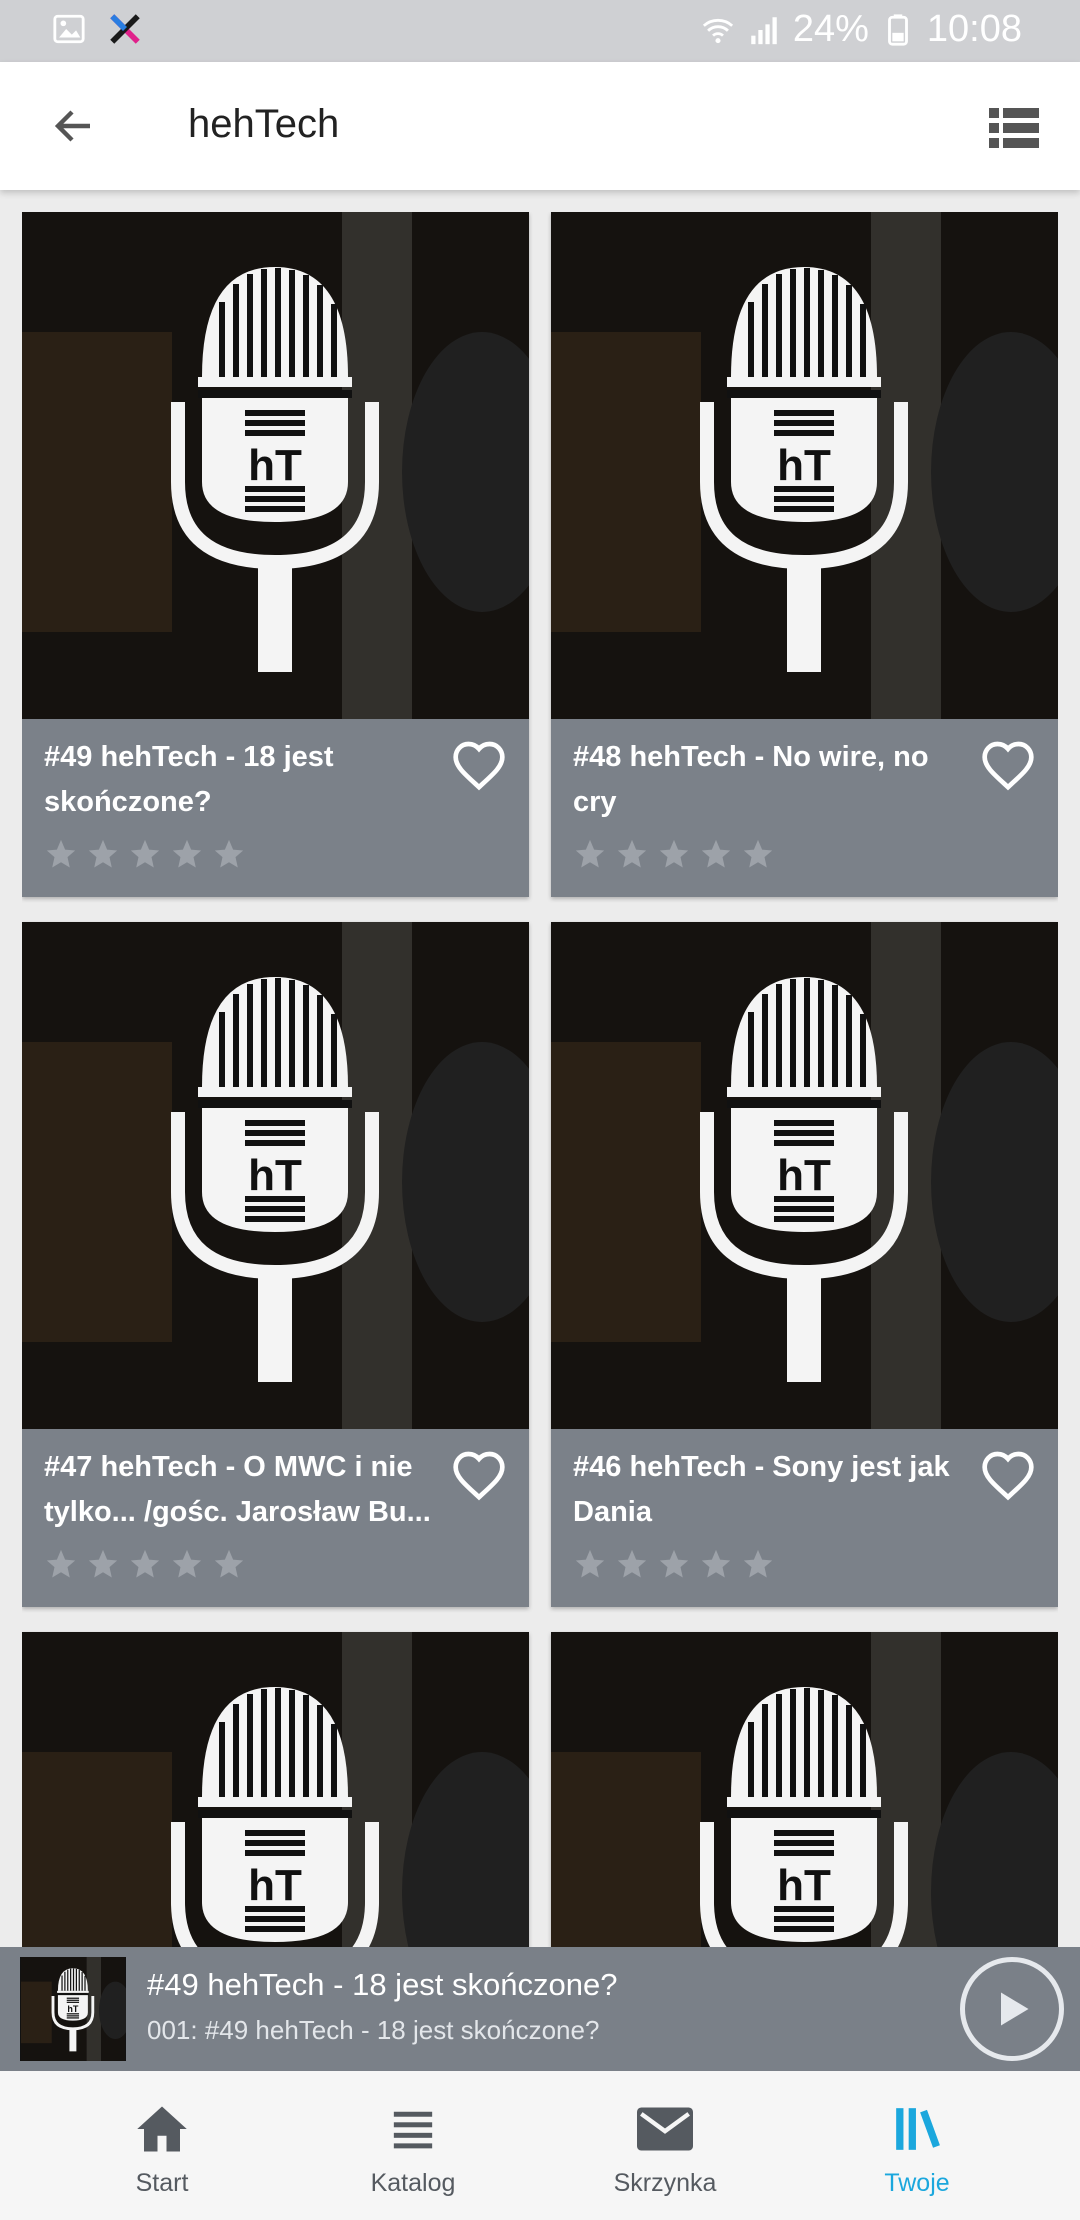 This screenshot has height=2220, width=1080. What do you see at coordinates (125, 29) in the screenshot?
I see `x-app-icon` at bounding box center [125, 29].